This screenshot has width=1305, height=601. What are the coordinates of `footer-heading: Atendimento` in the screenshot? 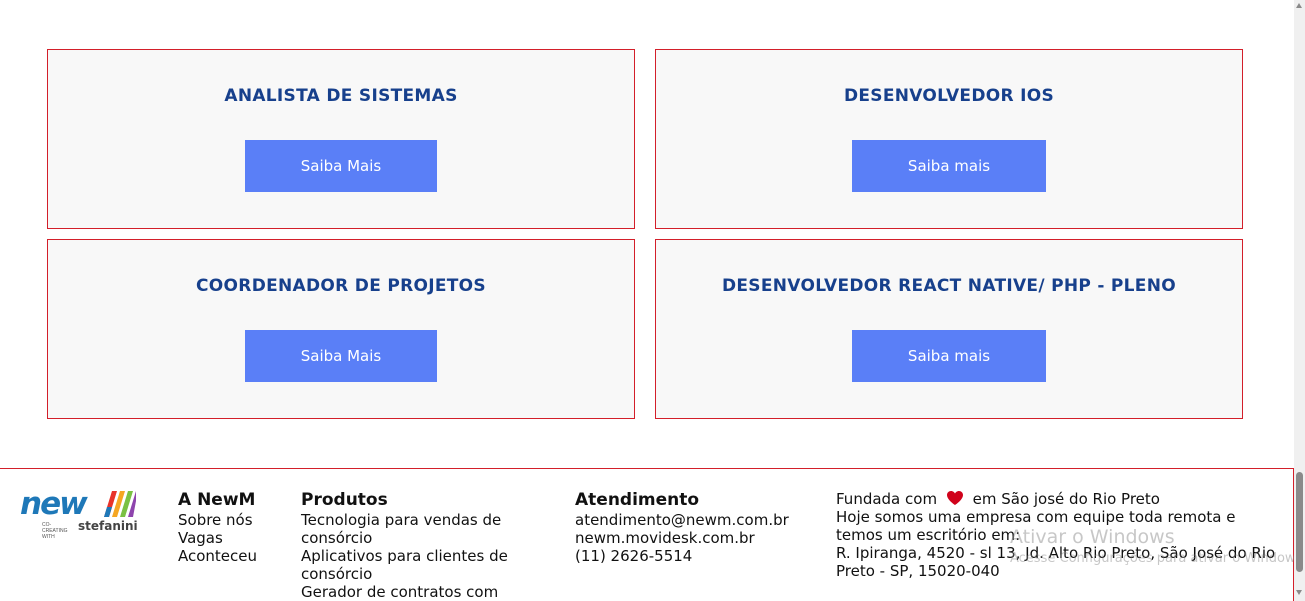 It's located at (637, 500).